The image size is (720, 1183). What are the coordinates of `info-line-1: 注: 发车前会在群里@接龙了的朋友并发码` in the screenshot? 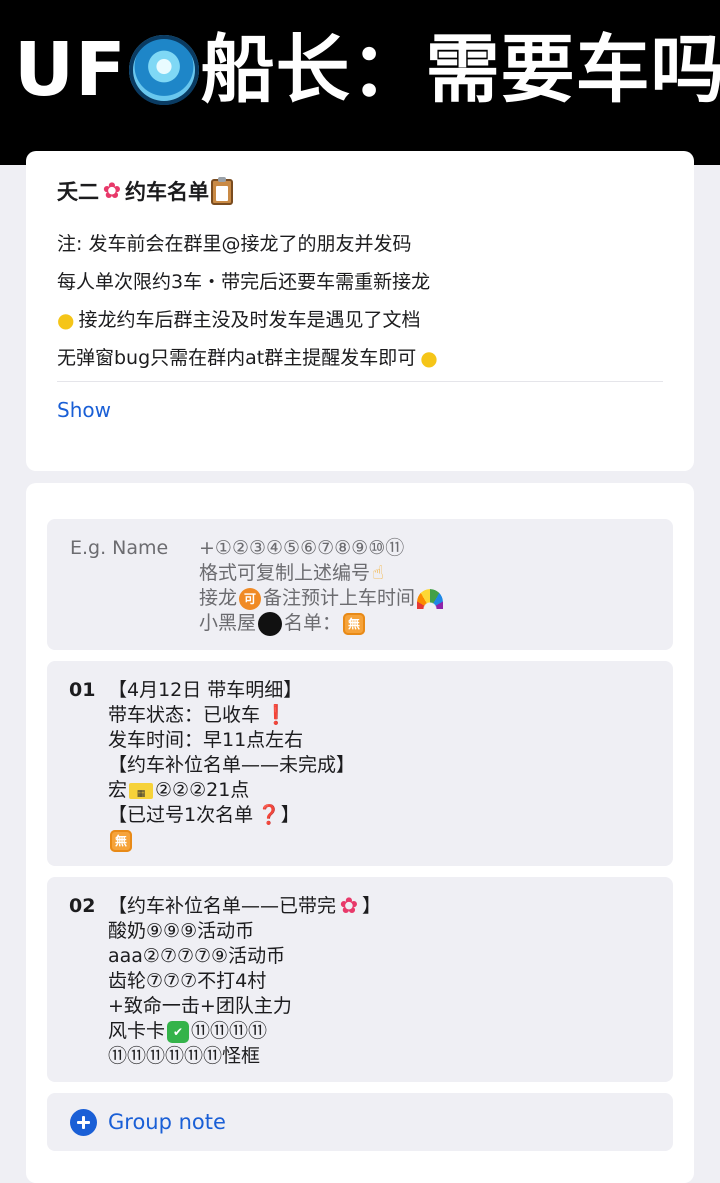 It's located at (234, 244).